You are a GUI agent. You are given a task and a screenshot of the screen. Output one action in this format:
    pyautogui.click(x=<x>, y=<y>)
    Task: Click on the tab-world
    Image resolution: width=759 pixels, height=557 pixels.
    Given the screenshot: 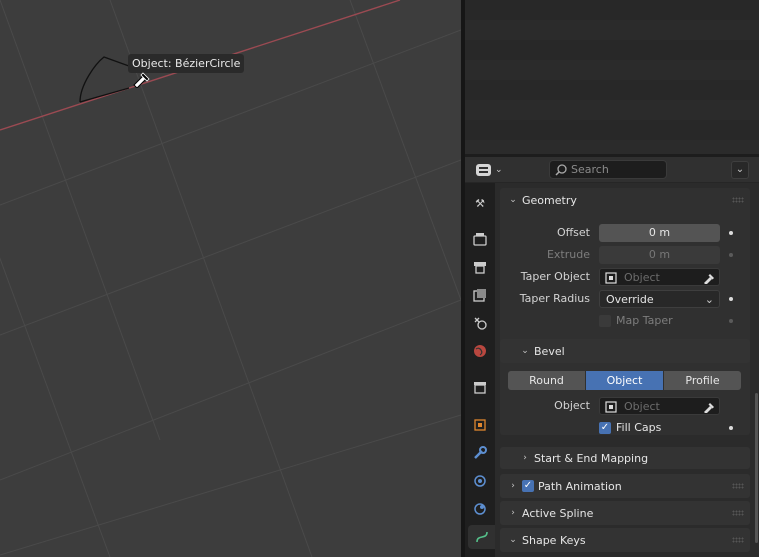 What is the action you would take?
    pyautogui.click(x=480, y=351)
    